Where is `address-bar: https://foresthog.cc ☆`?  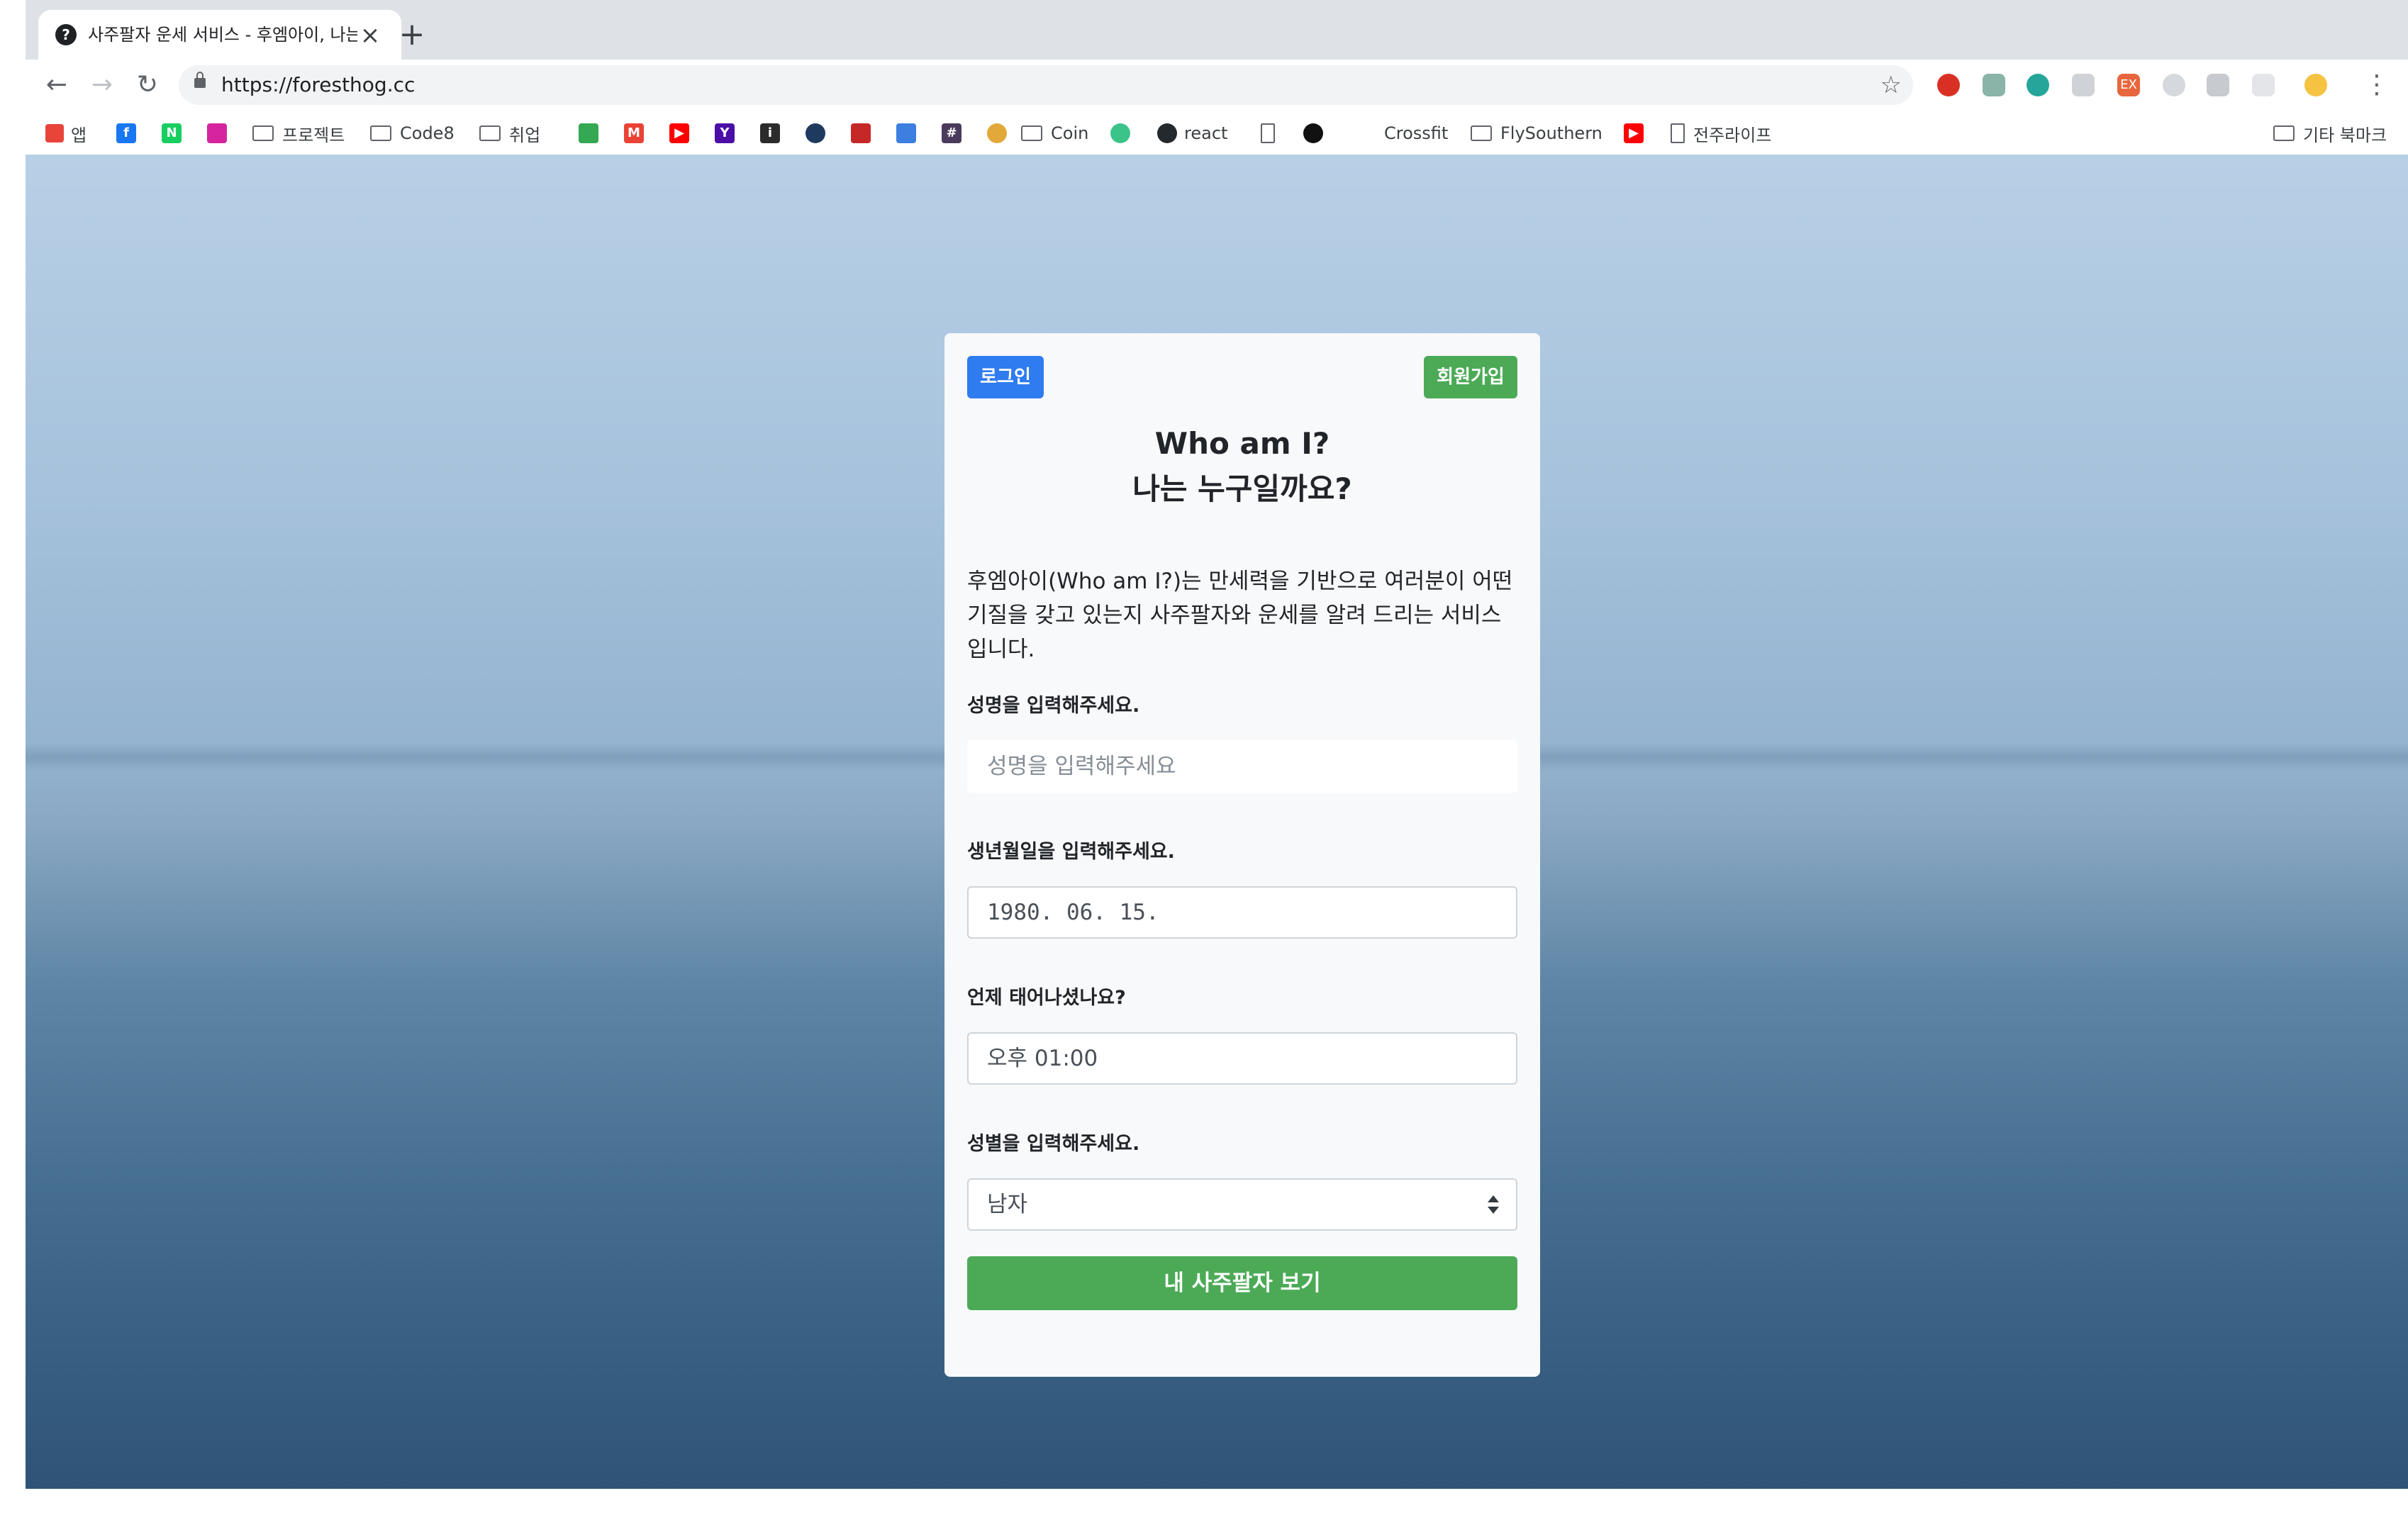
address-bar: https://foresthog.cc ☆ is located at coordinates (1046, 85).